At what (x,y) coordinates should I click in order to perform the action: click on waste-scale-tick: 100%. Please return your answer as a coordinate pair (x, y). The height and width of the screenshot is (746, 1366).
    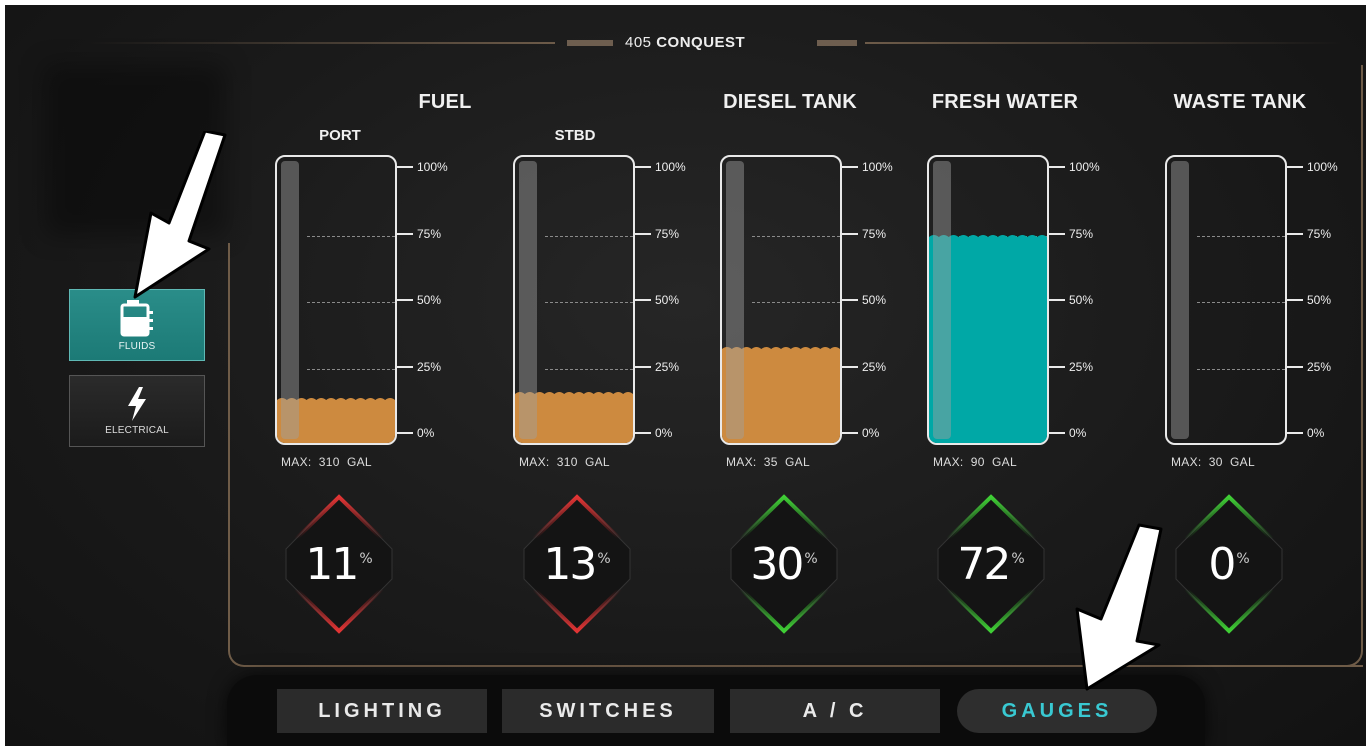
    Looking at the image, I should click on (1311, 167).